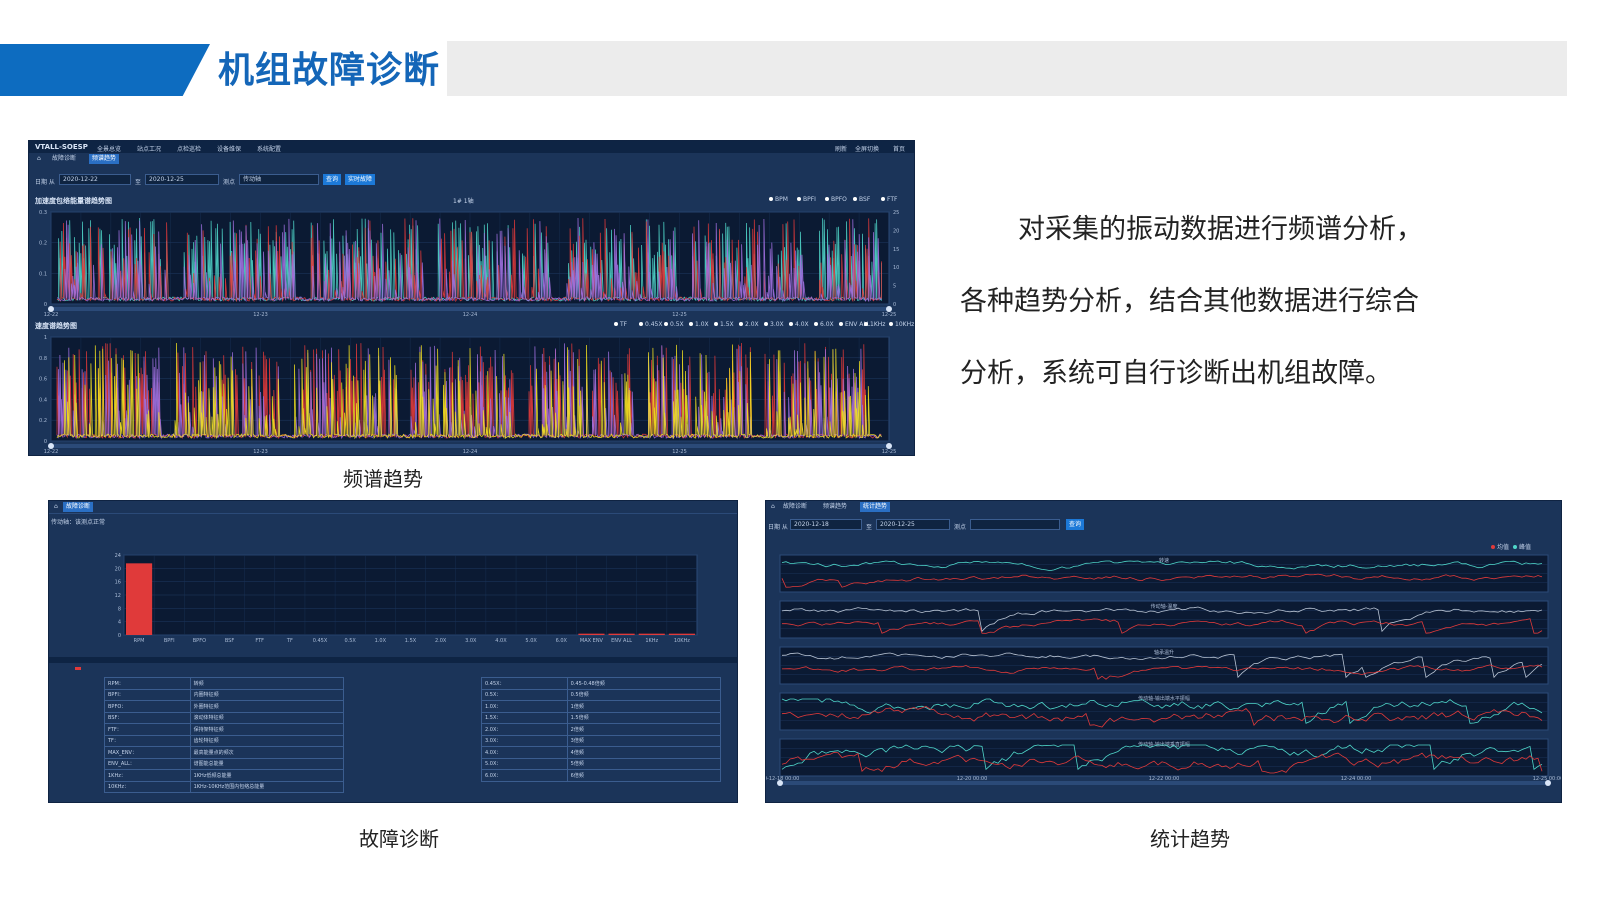 The height and width of the screenshot is (900, 1600). I want to click on chart1-title: 加速度包络能量谱趋势图, so click(73, 201).